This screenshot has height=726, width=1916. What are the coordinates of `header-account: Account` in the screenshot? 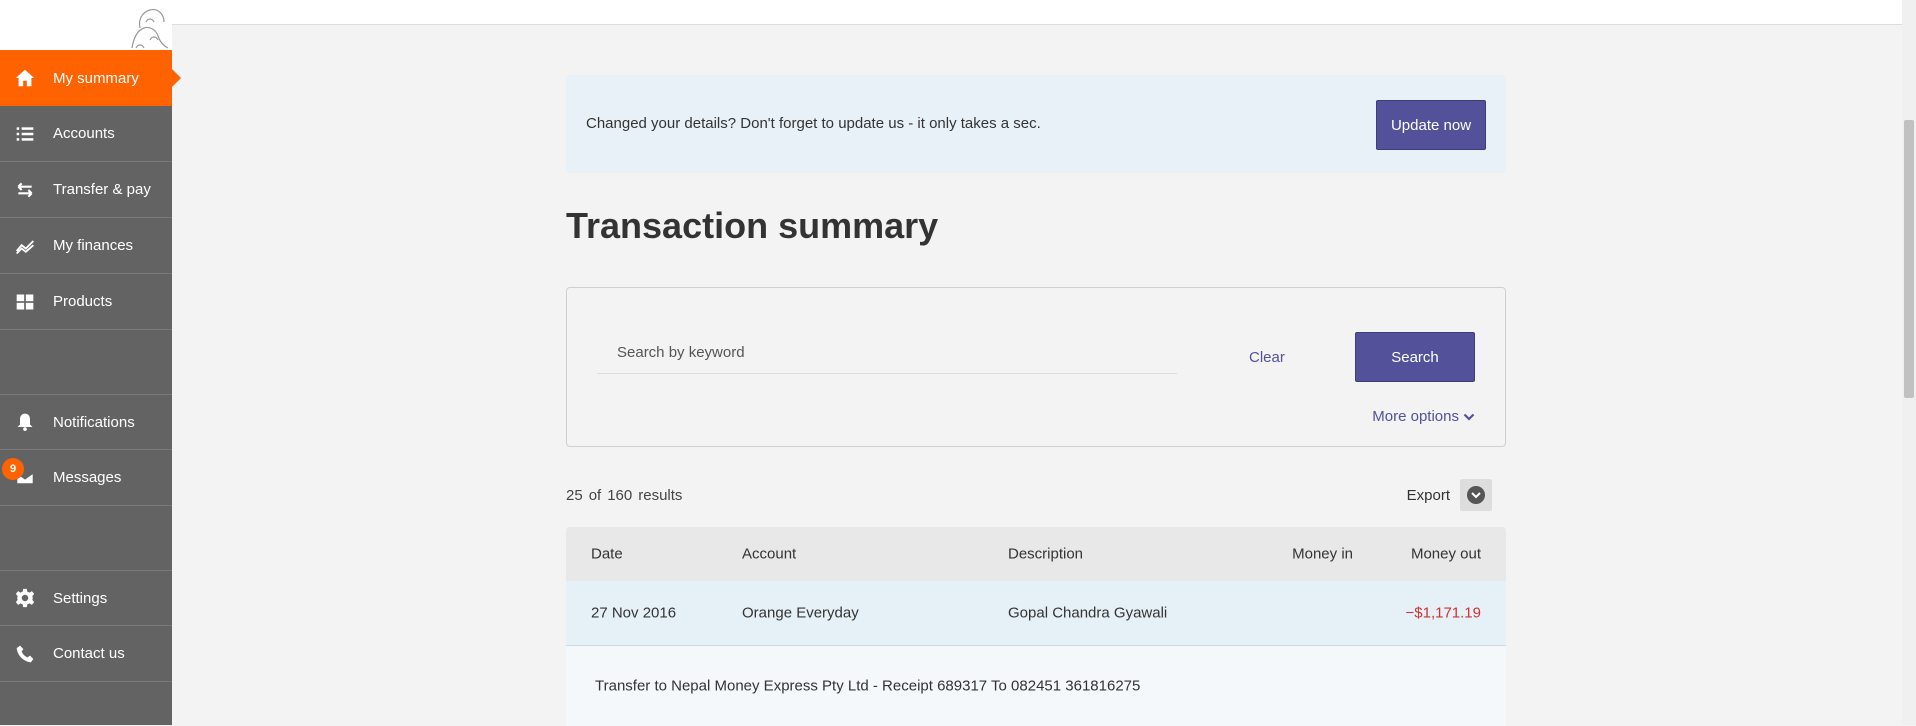 It's located at (769, 554).